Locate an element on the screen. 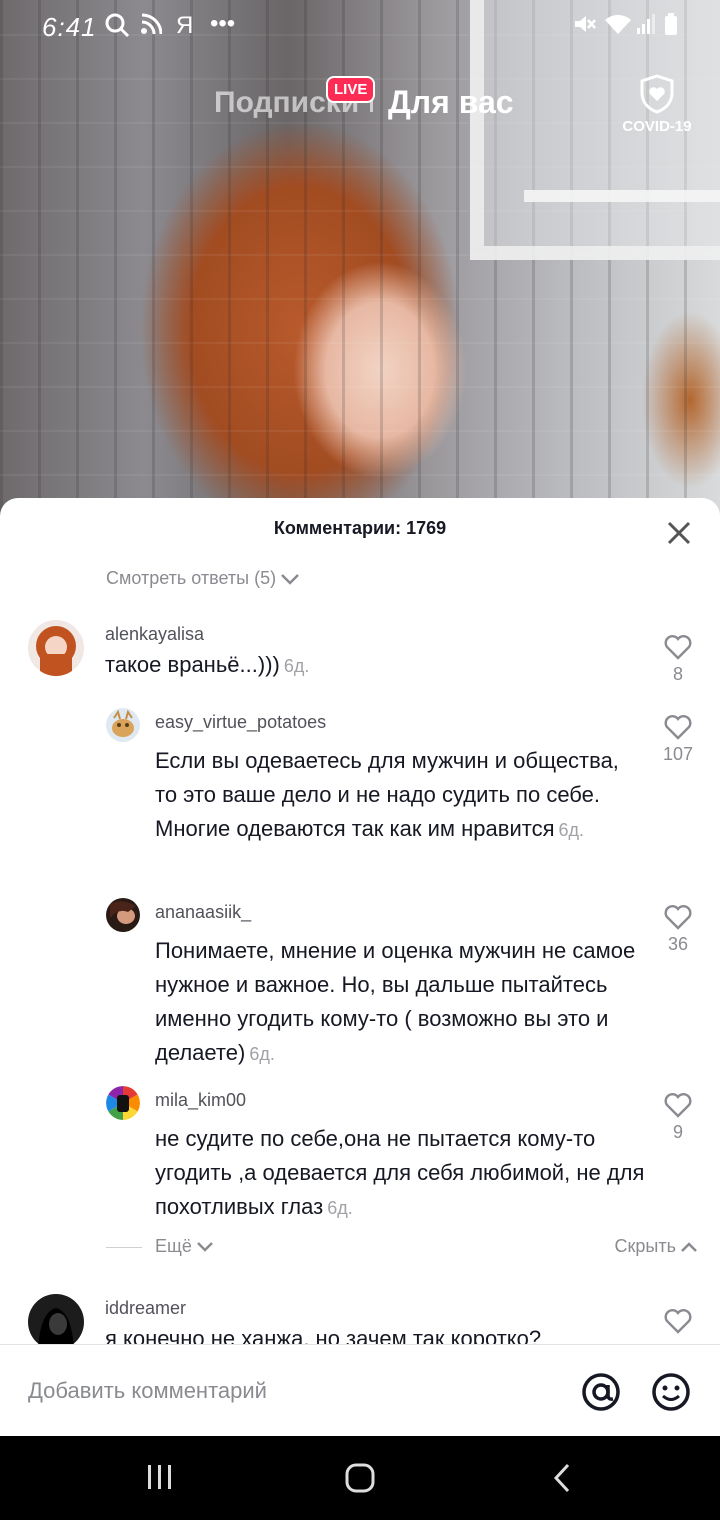 The width and height of the screenshot is (720, 1520). status-time: 6:41 is located at coordinates (69, 27).